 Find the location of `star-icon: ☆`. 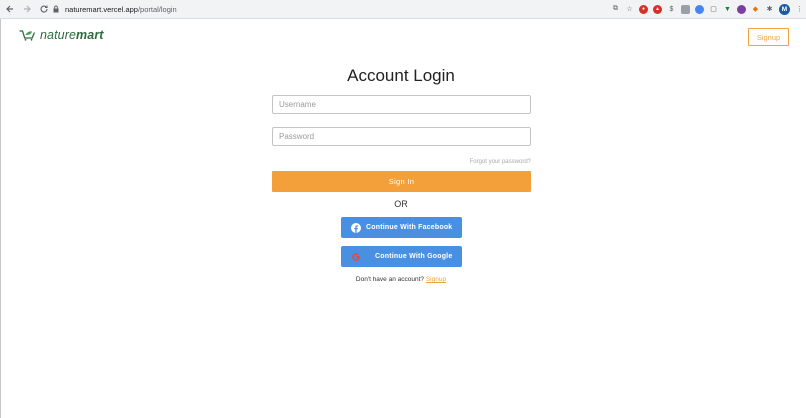

star-icon: ☆ is located at coordinates (629, 9).